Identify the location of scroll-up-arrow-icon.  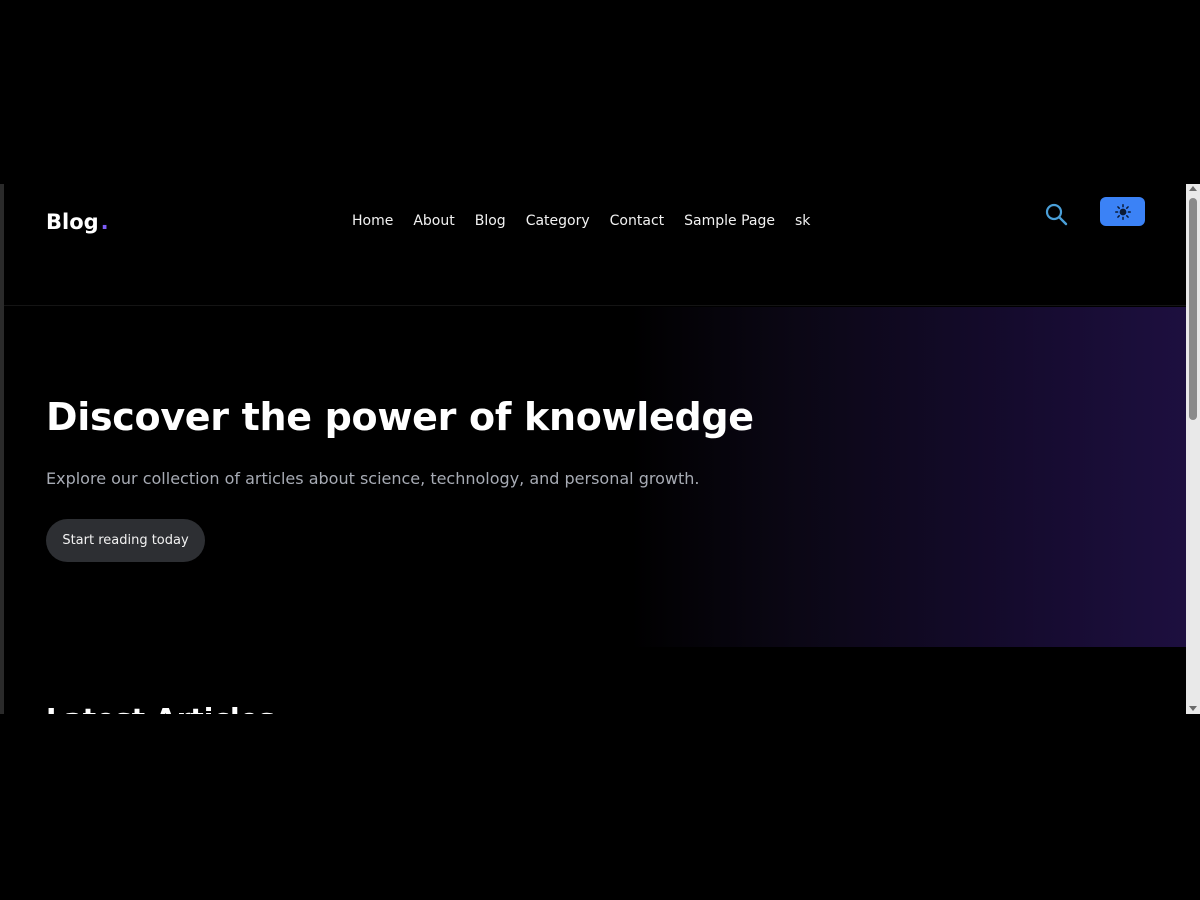
(1193, 188).